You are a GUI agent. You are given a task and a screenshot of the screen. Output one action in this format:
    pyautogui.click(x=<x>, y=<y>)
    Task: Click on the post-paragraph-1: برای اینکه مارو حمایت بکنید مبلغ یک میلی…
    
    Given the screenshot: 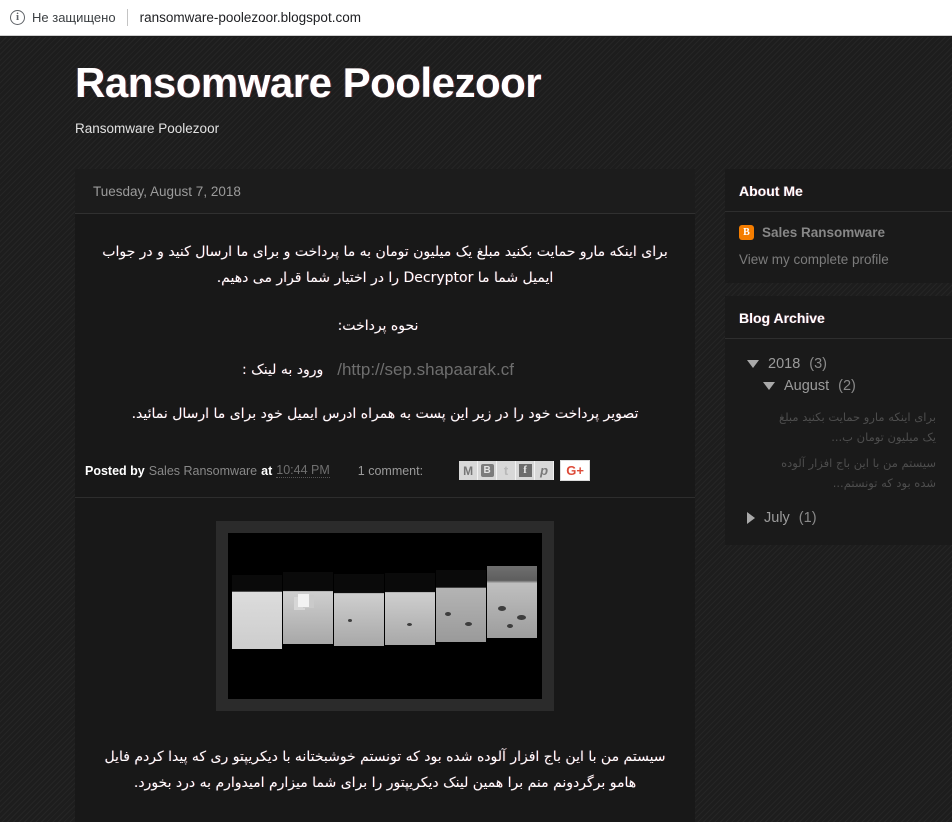 What is the action you would take?
    pyautogui.click(x=385, y=265)
    